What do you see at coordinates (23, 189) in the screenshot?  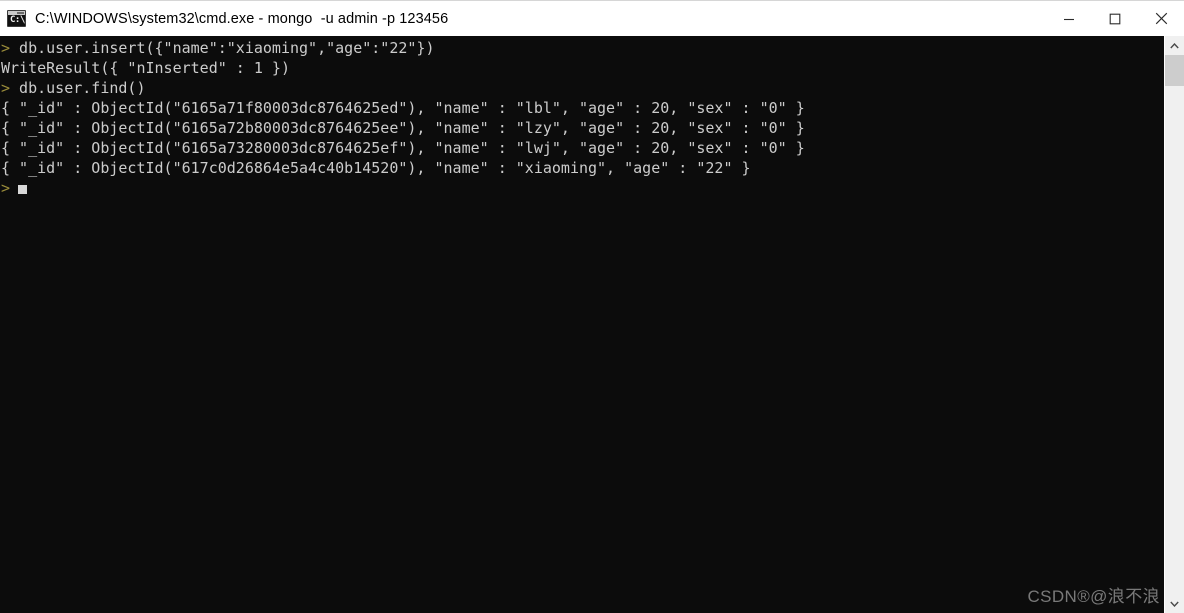 I see `terminal-cursor` at bounding box center [23, 189].